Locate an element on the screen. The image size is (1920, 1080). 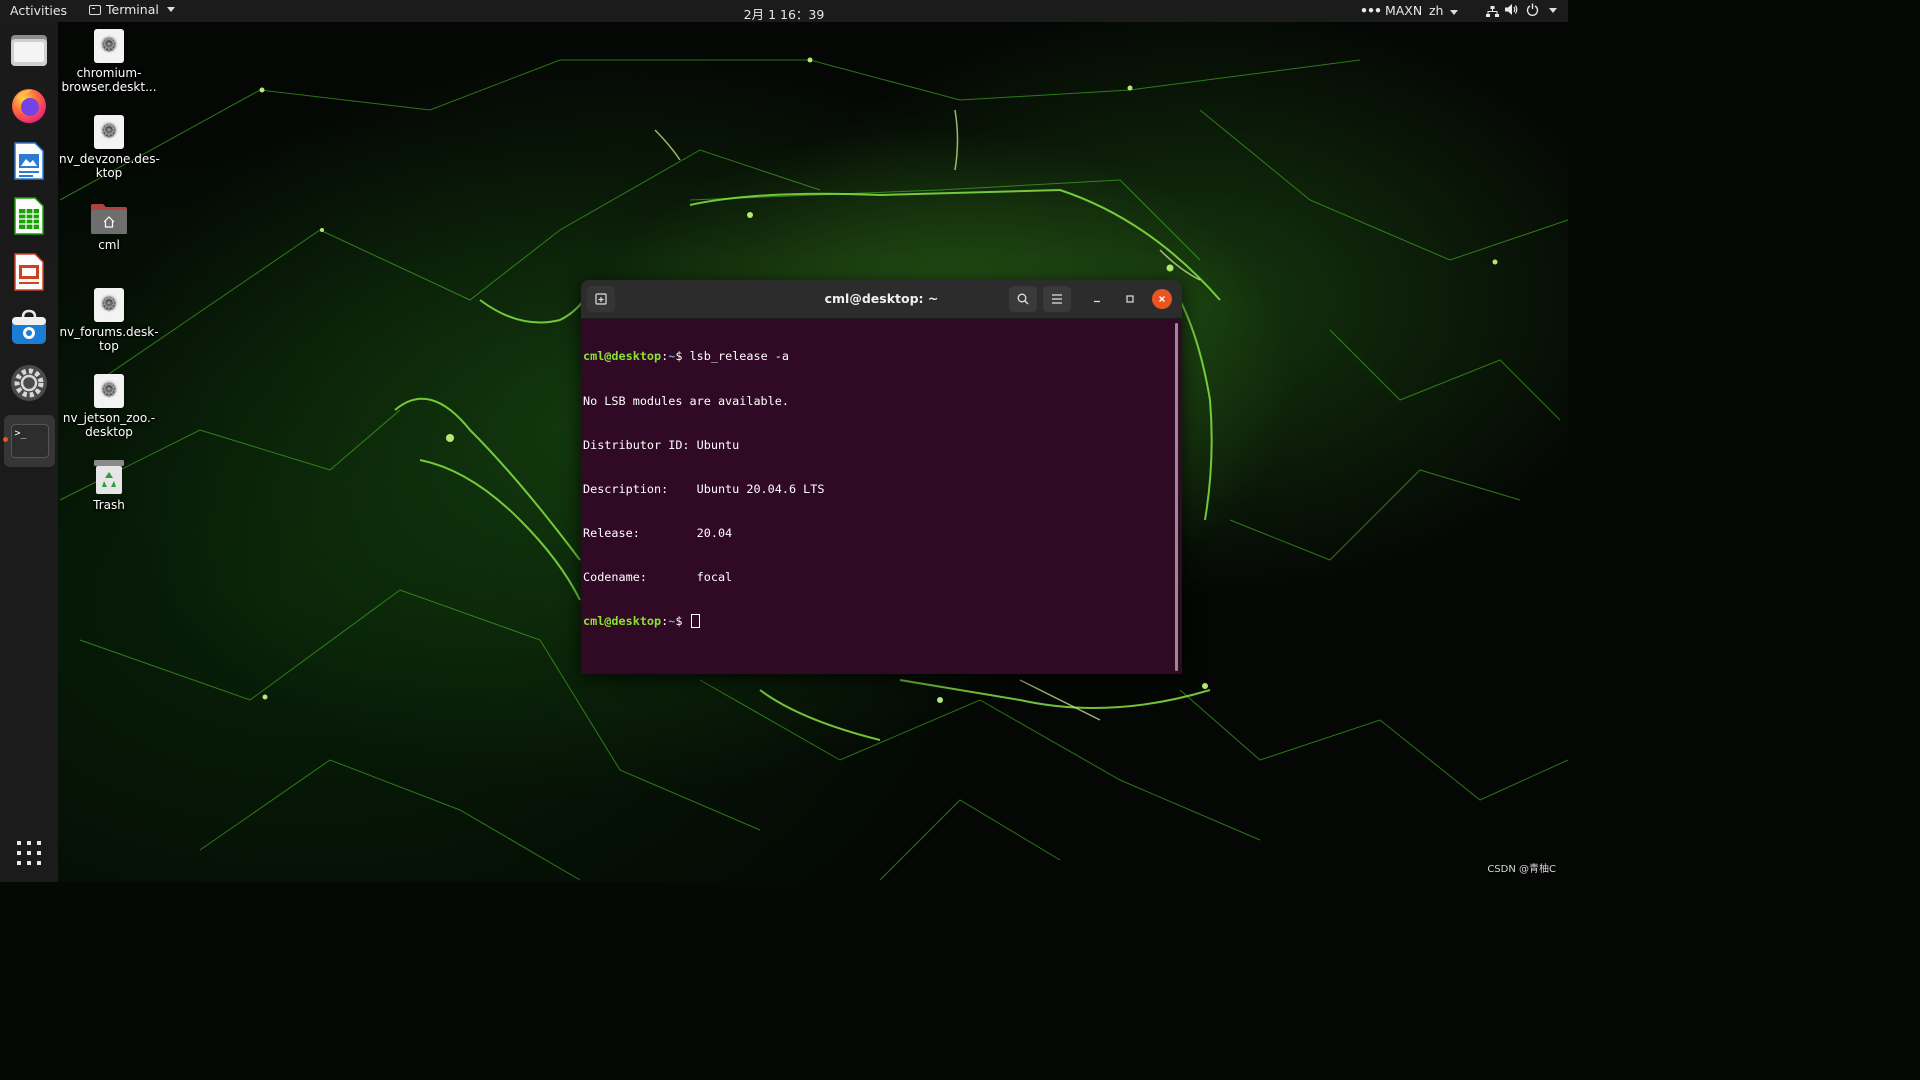
desktop-icon-label: desktop is located at coordinates (109, 432).